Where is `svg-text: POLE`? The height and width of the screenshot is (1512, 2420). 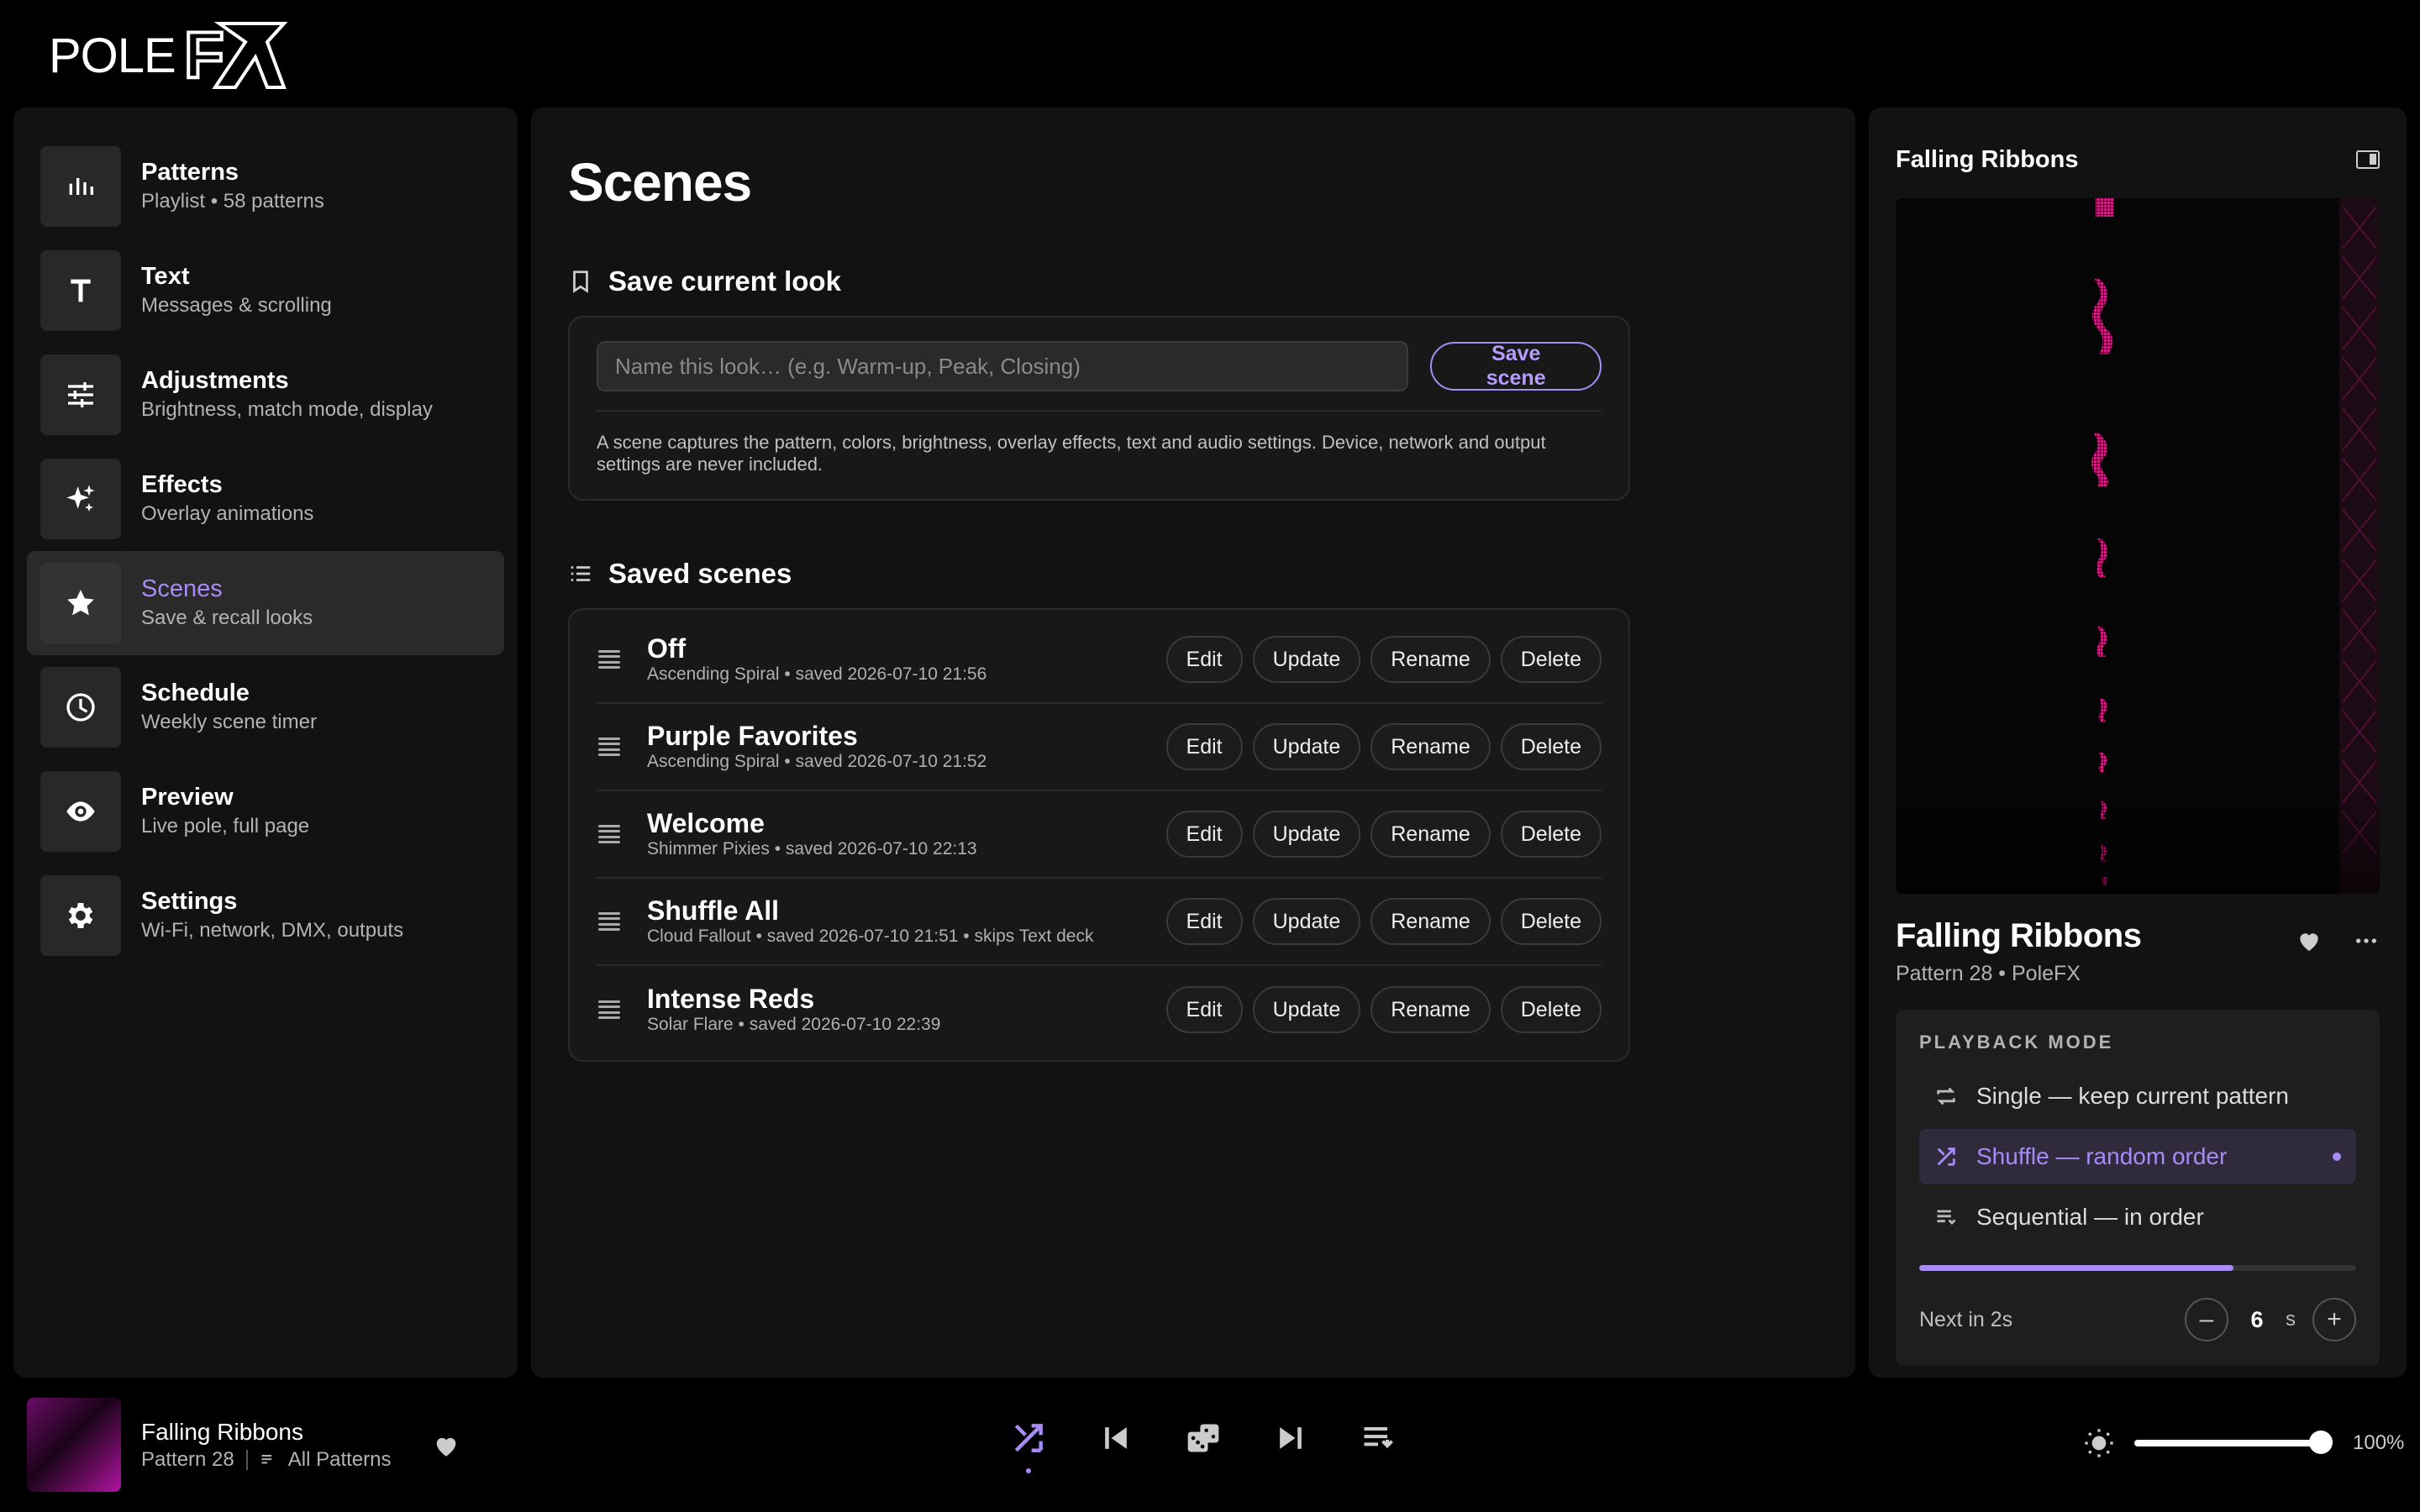
svg-text: POLE is located at coordinates (113, 56).